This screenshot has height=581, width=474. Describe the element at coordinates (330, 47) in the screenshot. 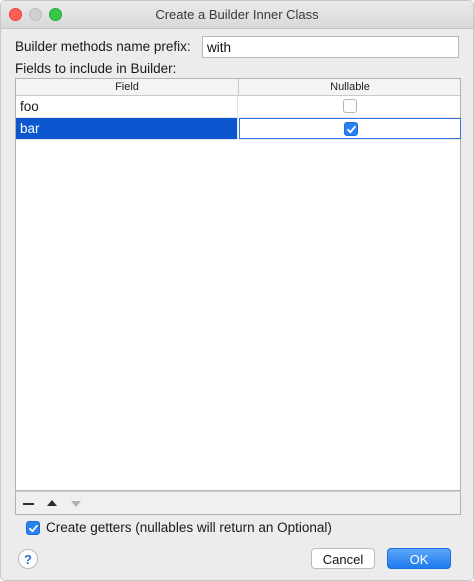

I see `prefix-input` at that location.